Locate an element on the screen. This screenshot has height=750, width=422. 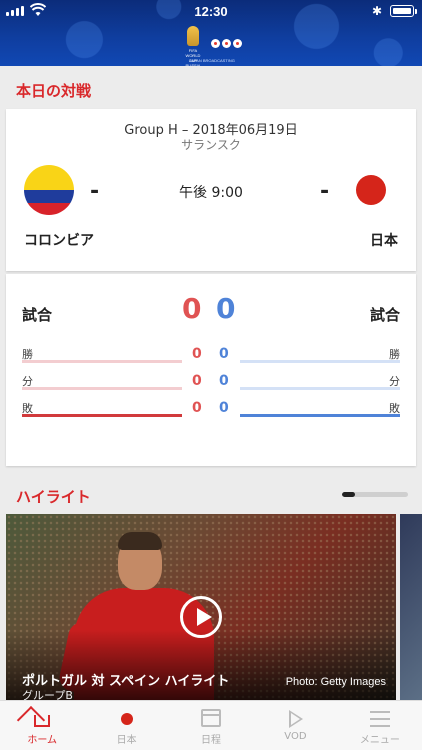
tab-home: ホーム is located at coordinates (42, 725).